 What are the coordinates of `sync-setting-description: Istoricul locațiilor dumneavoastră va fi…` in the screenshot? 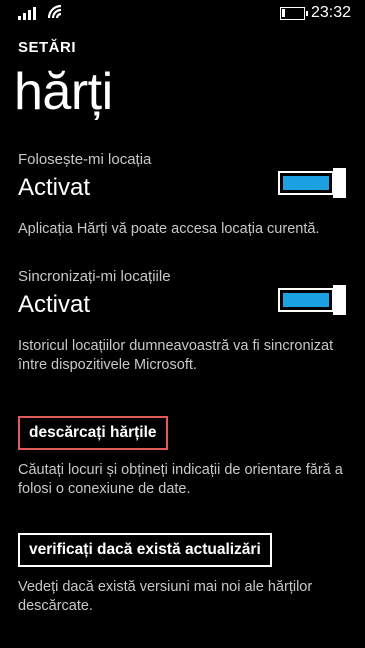 It's located at (176, 355).